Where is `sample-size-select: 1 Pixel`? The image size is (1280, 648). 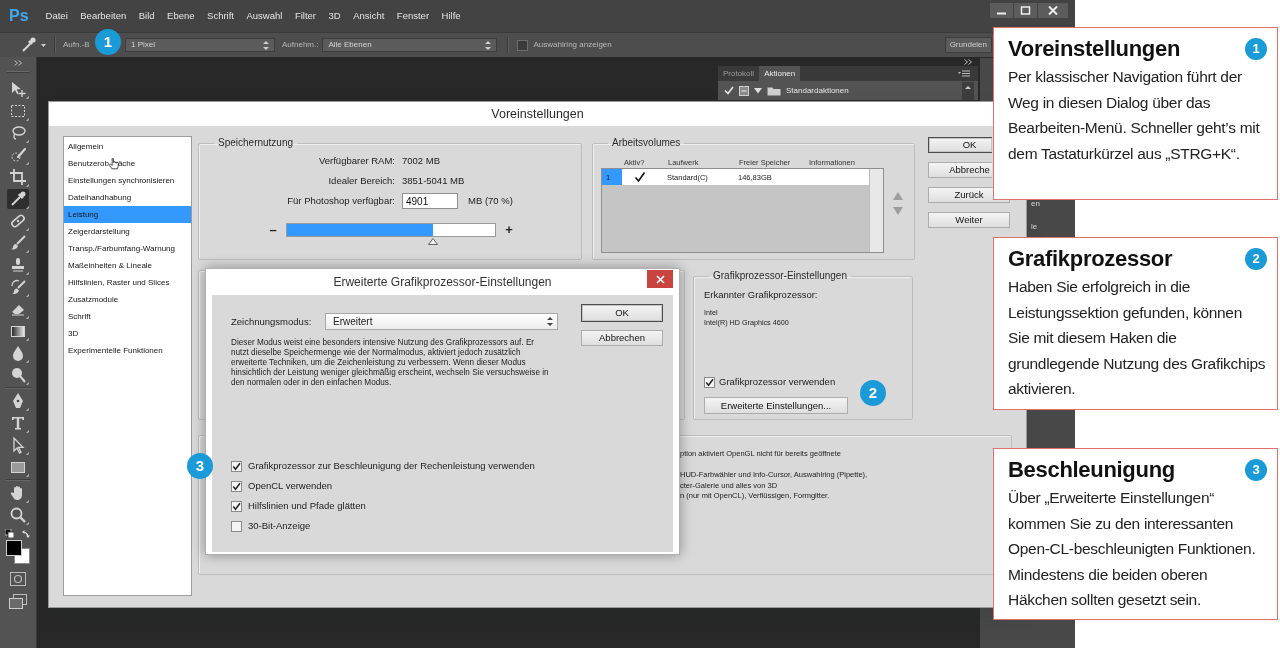 sample-size-select: 1 Pixel is located at coordinates (200, 45).